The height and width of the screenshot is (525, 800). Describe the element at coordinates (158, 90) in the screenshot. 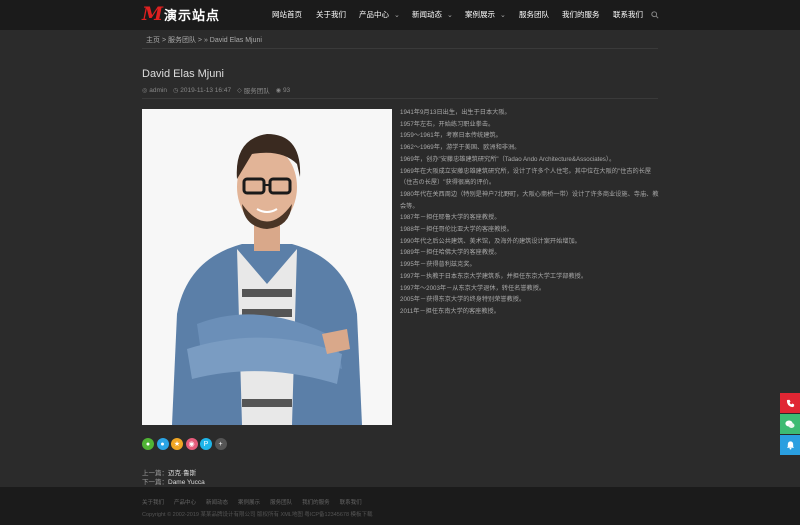

I see `author: admin` at that location.